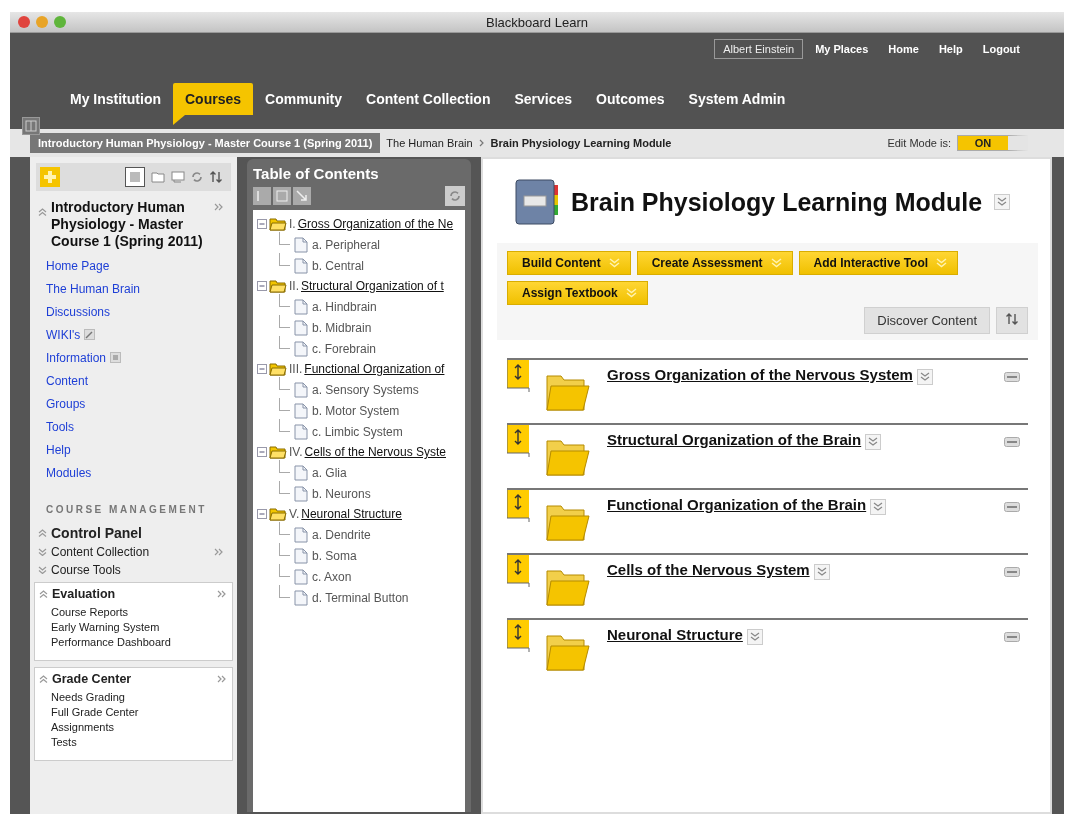  What do you see at coordinates (375, 452) in the screenshot?
I see `tree-folder-link: Cells of the Nervous Syste` at bounding box center [375, 452].